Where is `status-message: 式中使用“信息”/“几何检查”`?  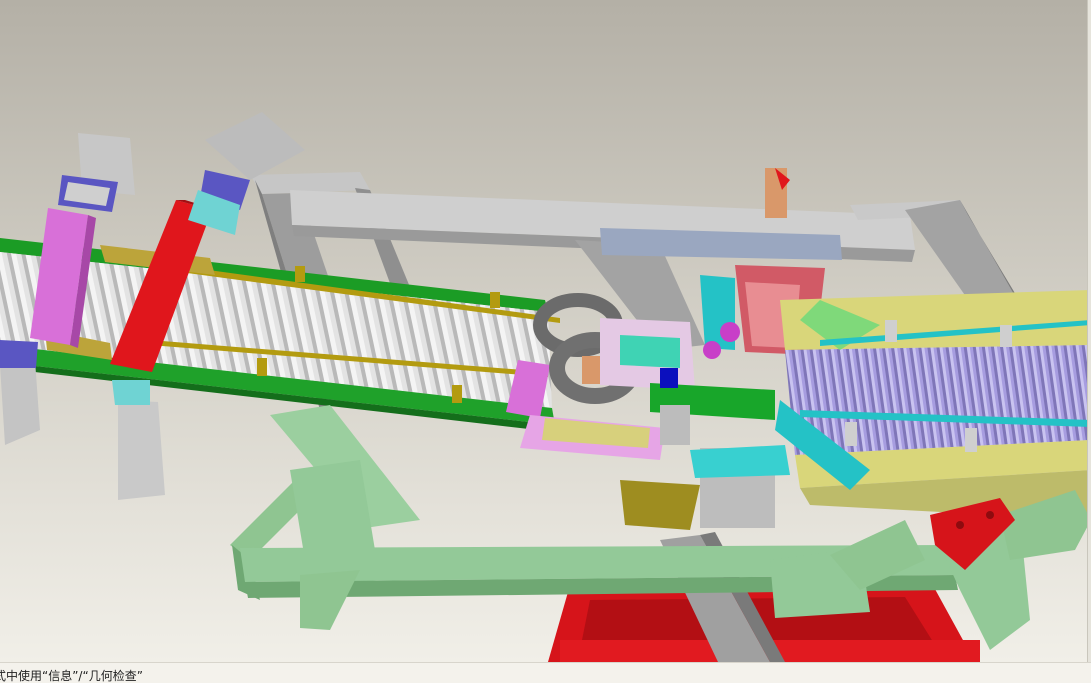
status-message: 式中使用“信息”/“几何检查” is located at coordinates (71, 676).